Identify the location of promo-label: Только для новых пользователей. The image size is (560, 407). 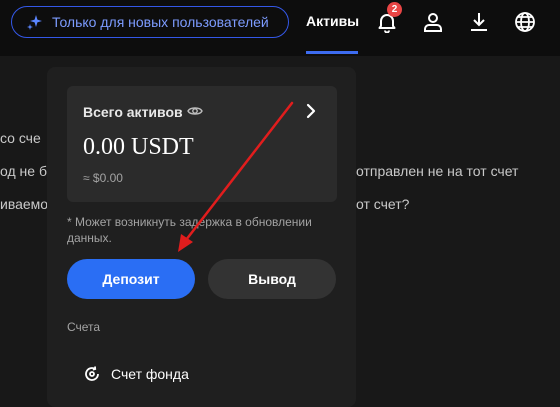
(160, 22).